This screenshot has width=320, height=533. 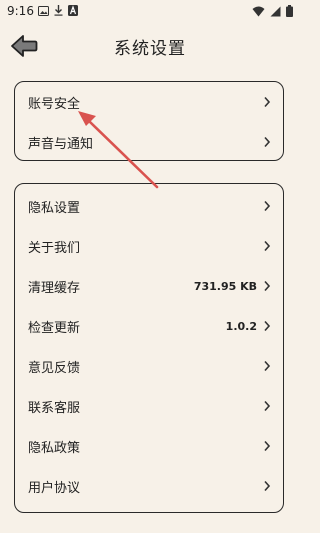 What do you see at coordinates (20, 11) in the screenshot?
I see `status-time: 9:16` at bounding box center [20, 11].